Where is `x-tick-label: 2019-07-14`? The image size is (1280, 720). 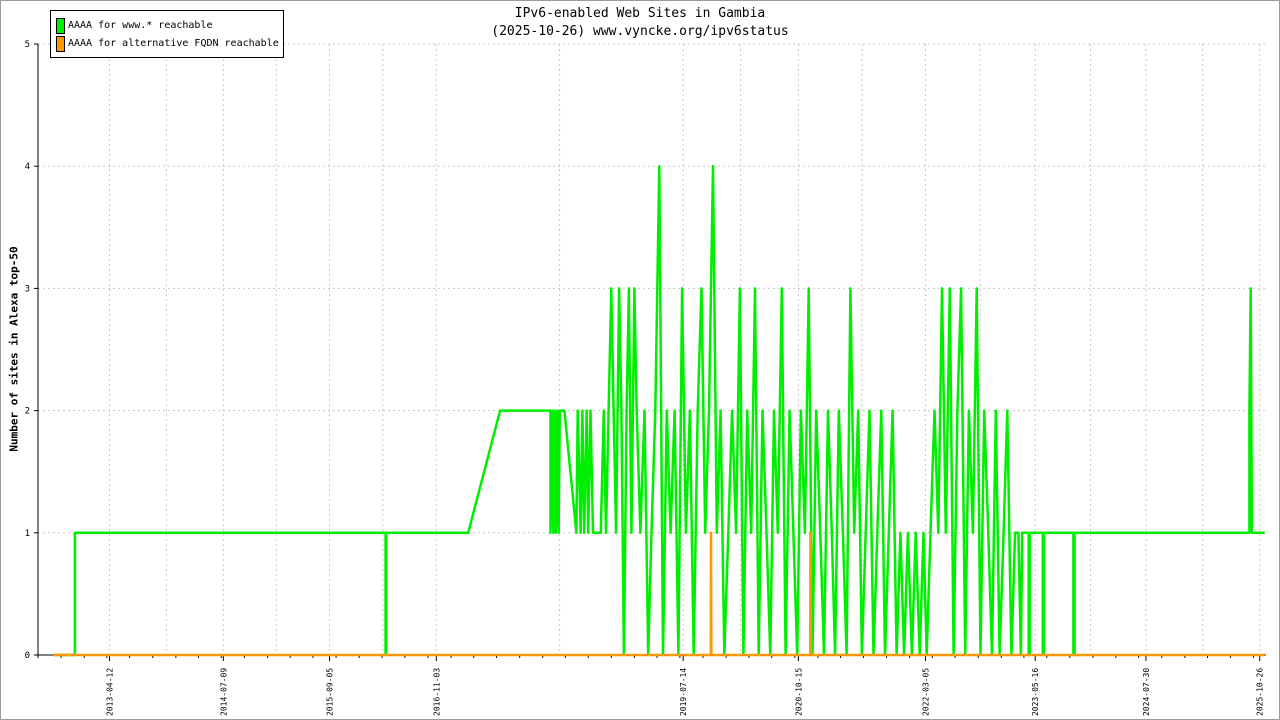 x-tick-label: 2019-07-14 is located at coordinates (683, 692).